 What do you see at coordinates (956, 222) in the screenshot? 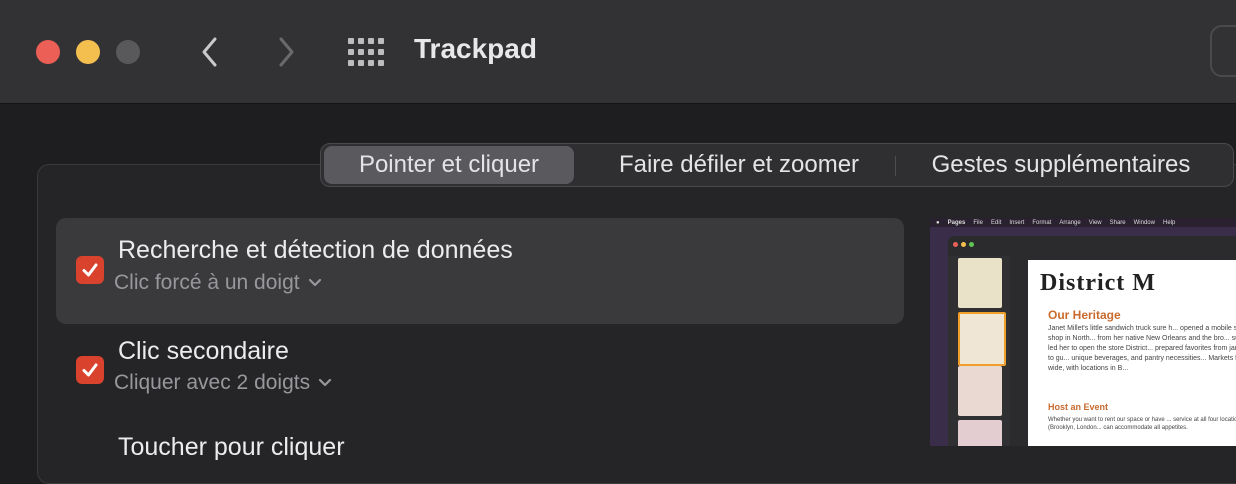
I see `menu-item: Pages` at bounding box center [956, 222].